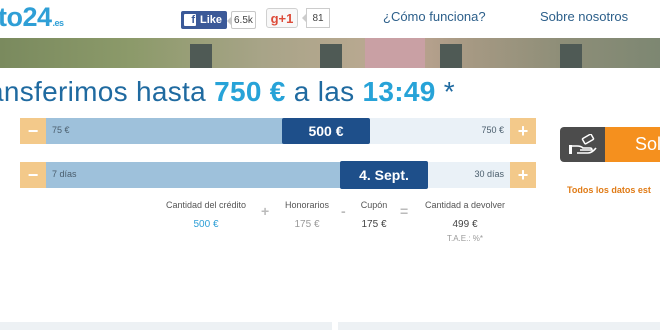 This screenshot has width=660, height=330. I want to click on bottom-panel-left, so click(166, 326).